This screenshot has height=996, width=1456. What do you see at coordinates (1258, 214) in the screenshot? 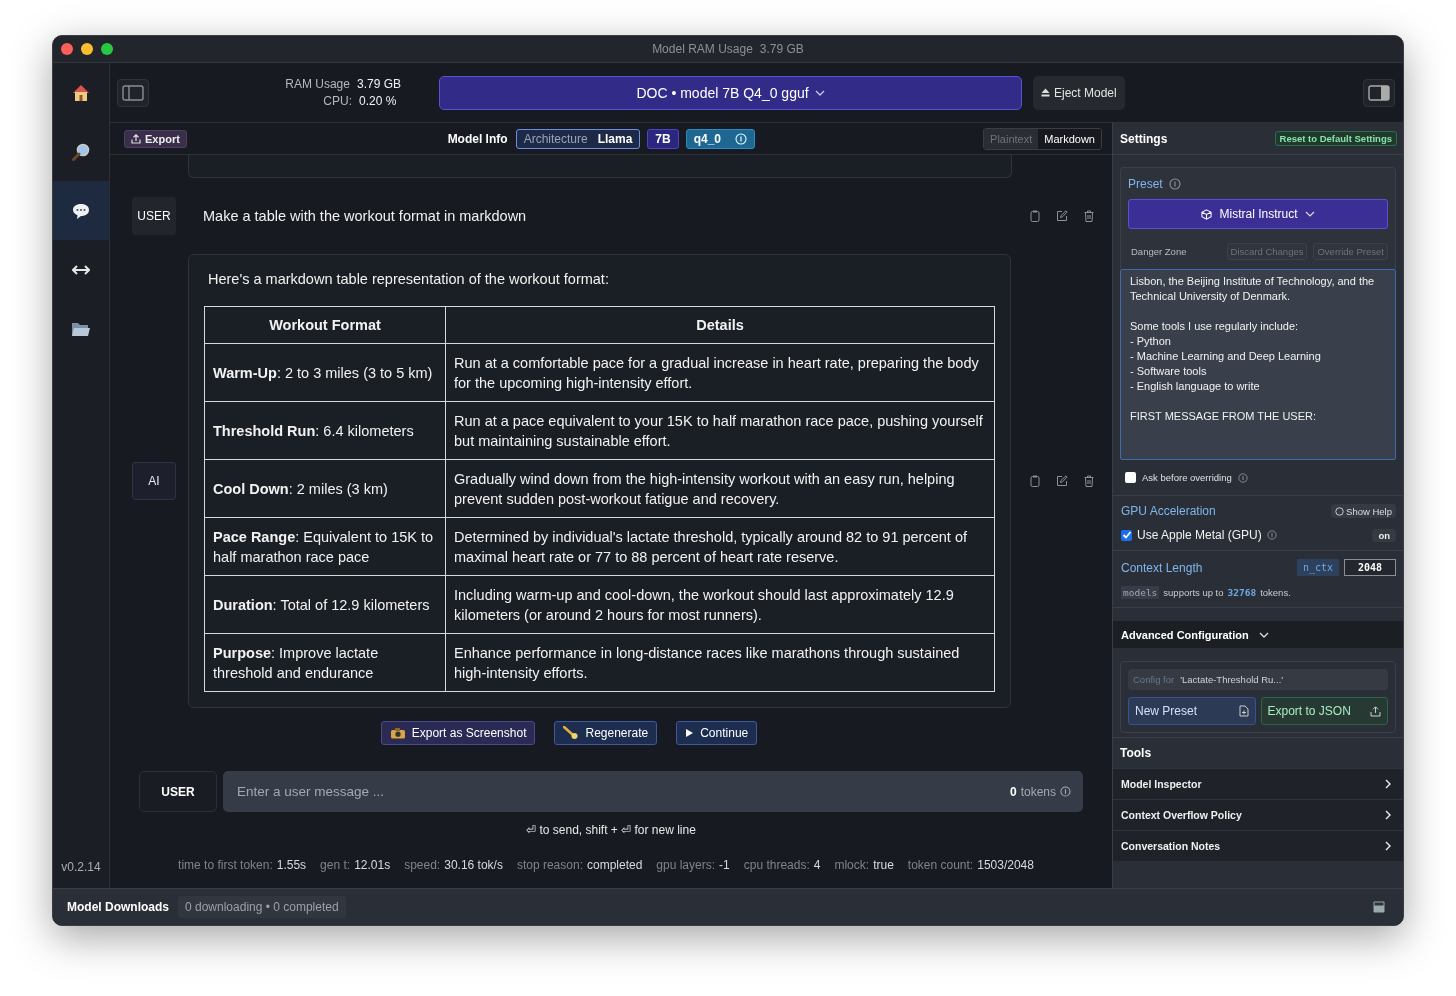
I see `preset-selector: Mistral Instruct` at bounding box center [1258, 214].